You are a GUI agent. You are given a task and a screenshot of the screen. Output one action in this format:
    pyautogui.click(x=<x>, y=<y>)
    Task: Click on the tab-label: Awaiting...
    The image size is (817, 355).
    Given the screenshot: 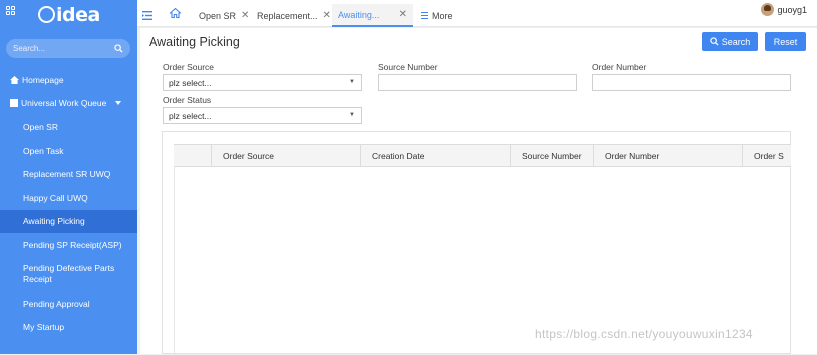 What is the action you would take?
    pyautogui.click(x=359, y=14)
    